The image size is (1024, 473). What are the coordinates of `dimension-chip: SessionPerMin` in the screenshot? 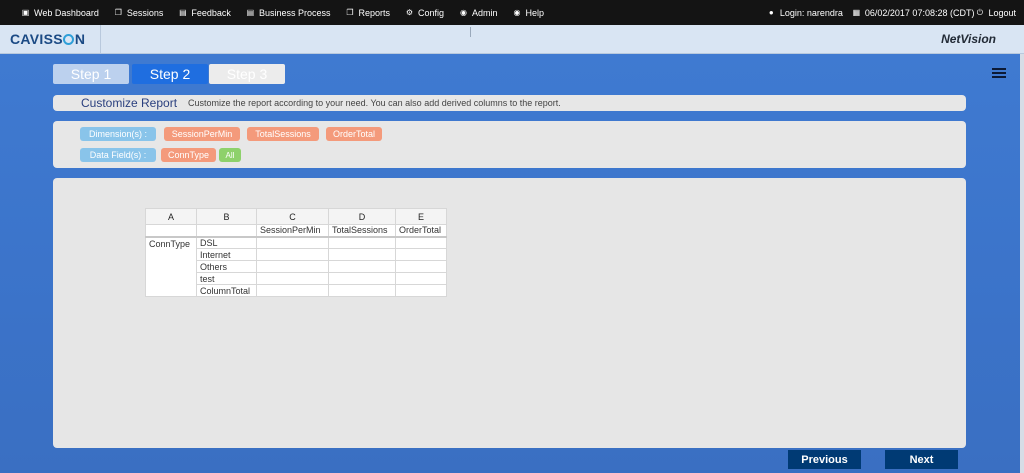 It's located at (202, 134).